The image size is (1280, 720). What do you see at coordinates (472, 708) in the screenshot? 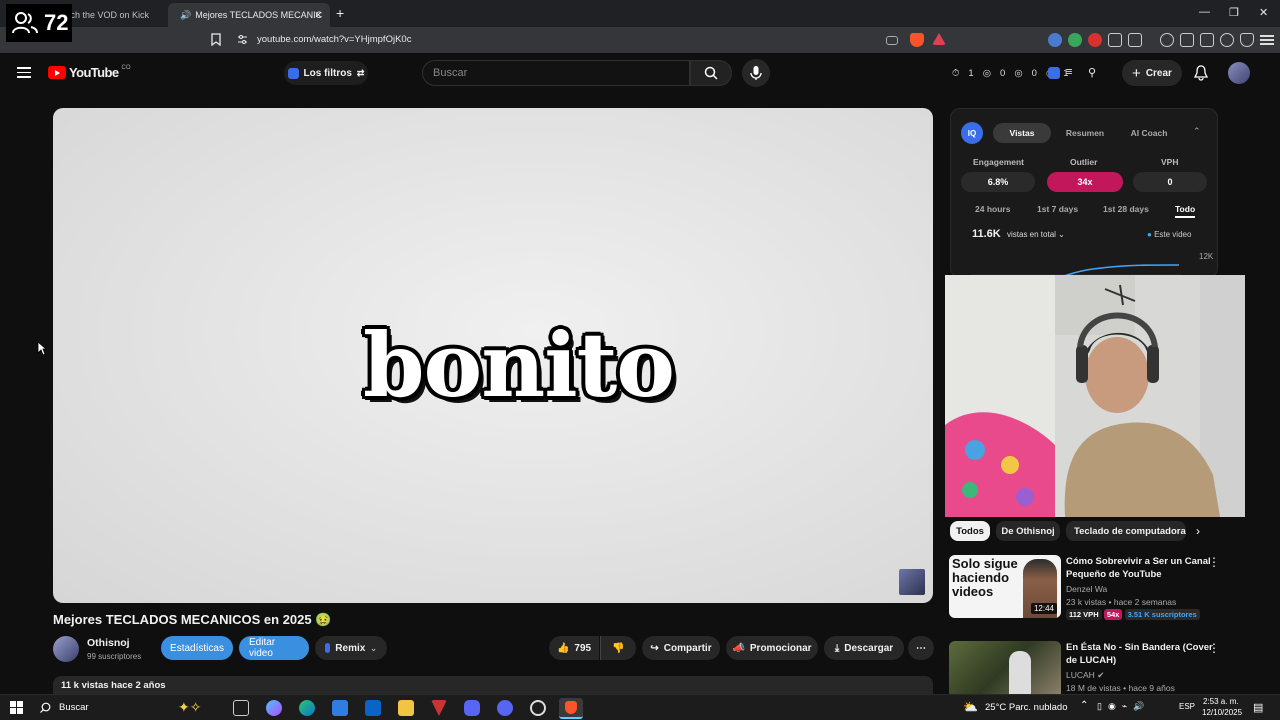
I see `teams-icon` at bounding box center [472, 708].